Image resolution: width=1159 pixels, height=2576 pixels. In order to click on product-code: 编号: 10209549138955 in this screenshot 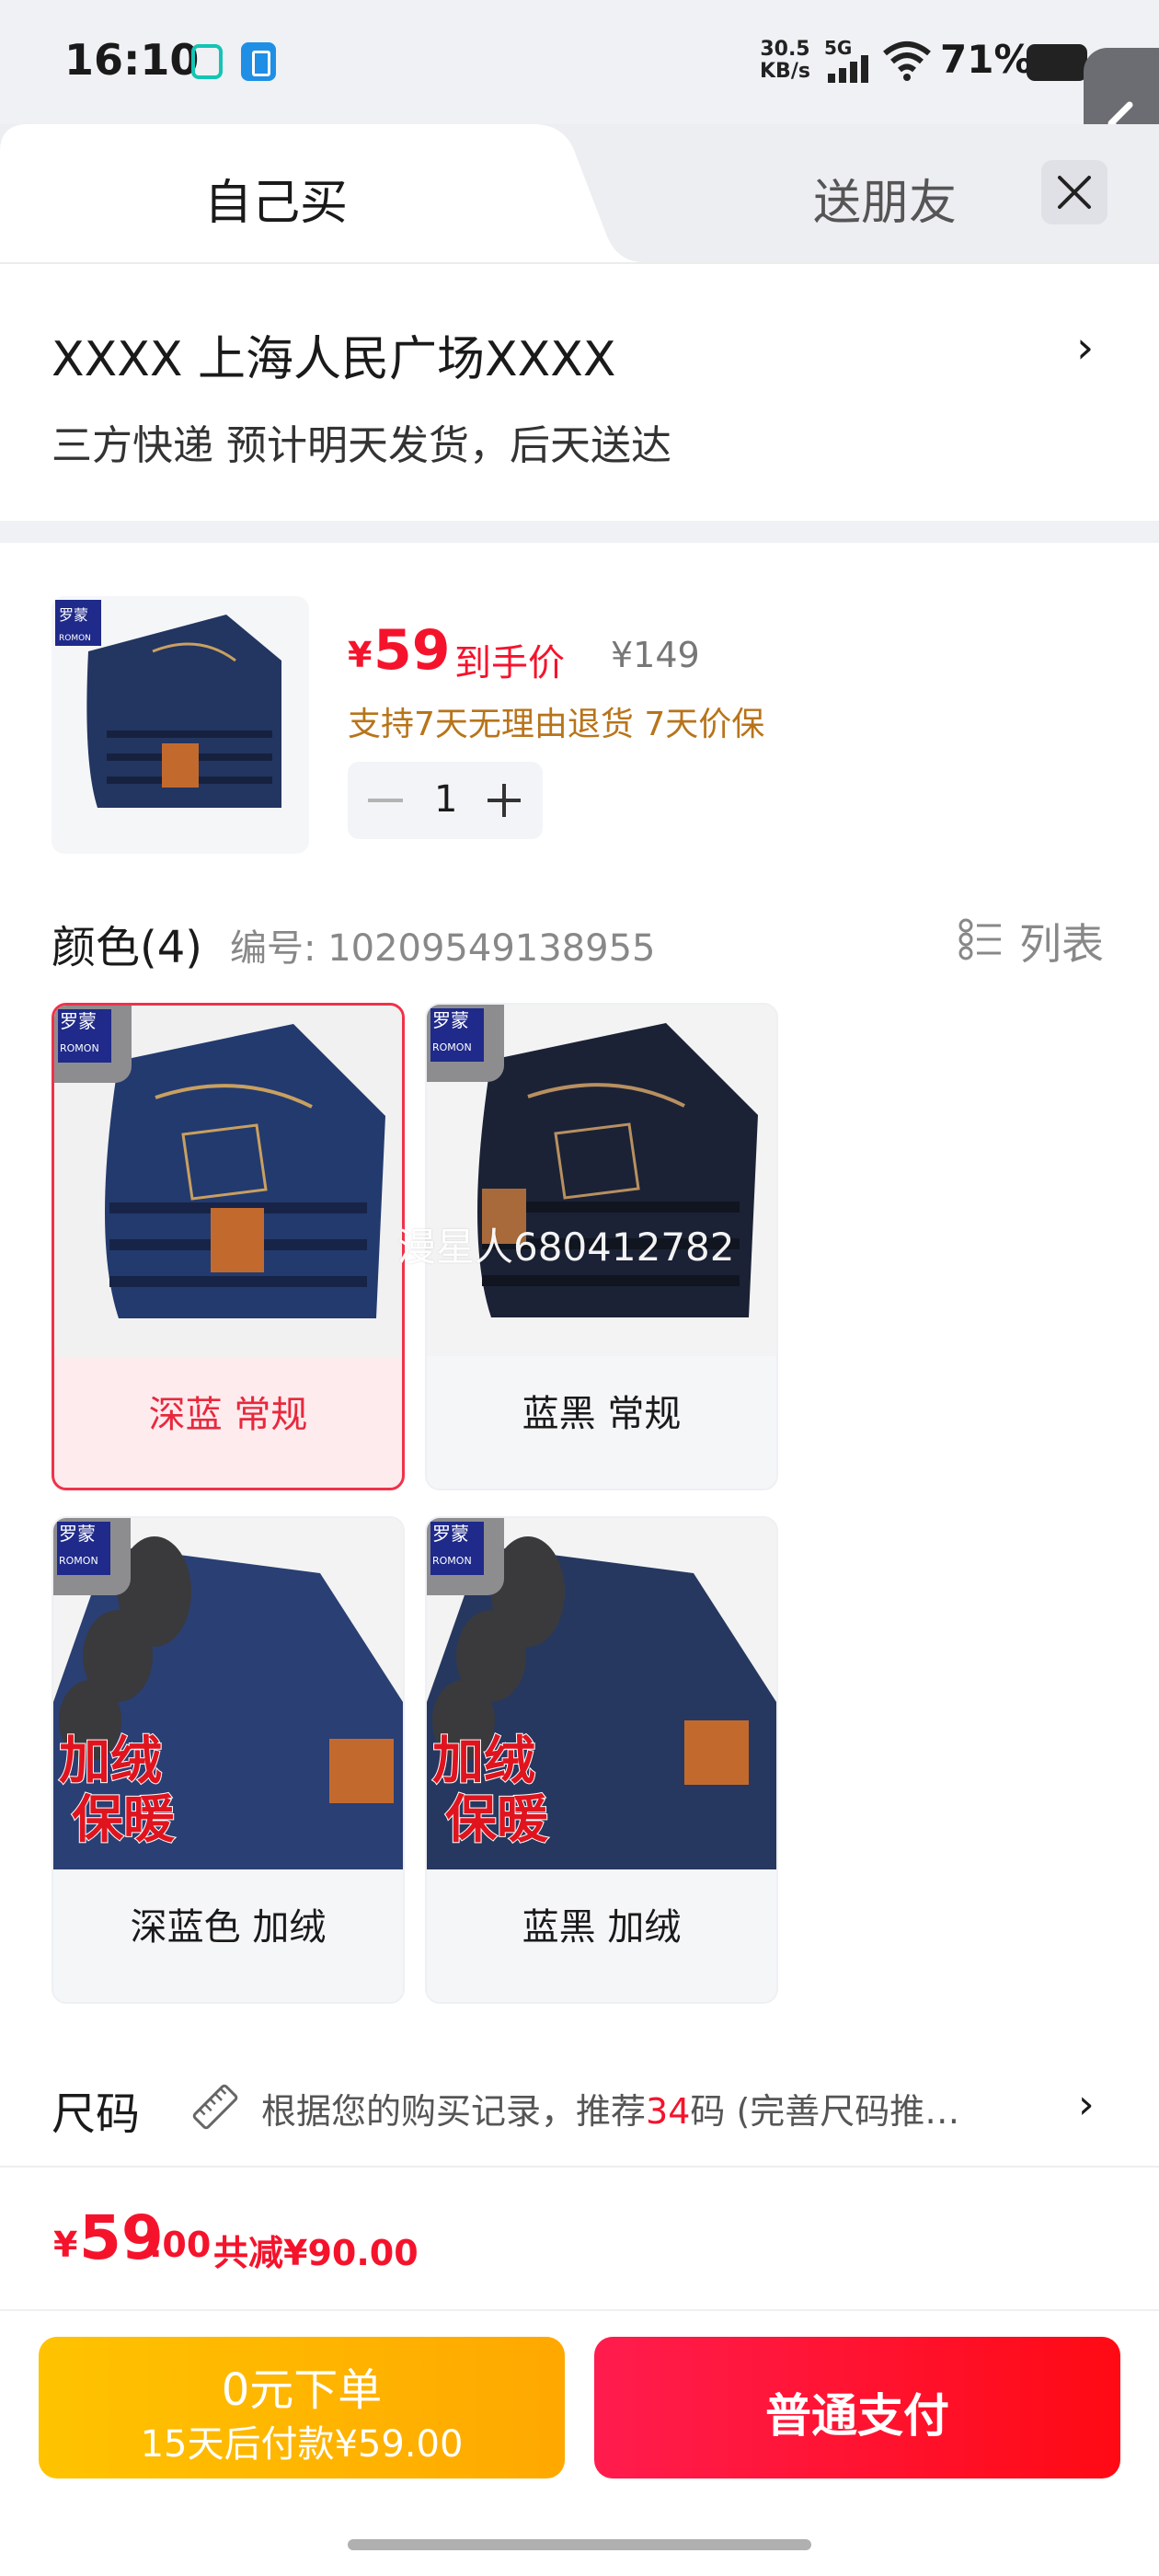, I will do `click(443, 949)`.